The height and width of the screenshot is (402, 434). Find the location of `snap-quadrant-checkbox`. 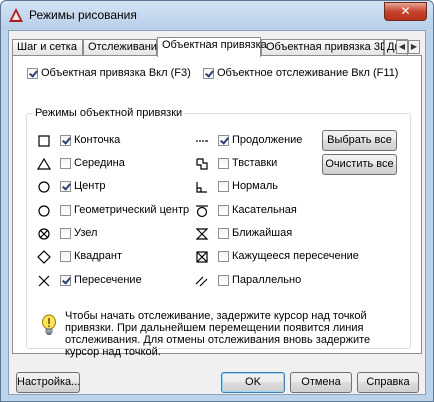

snap-quadrant-checkbox is located at coordinates (65, 256).